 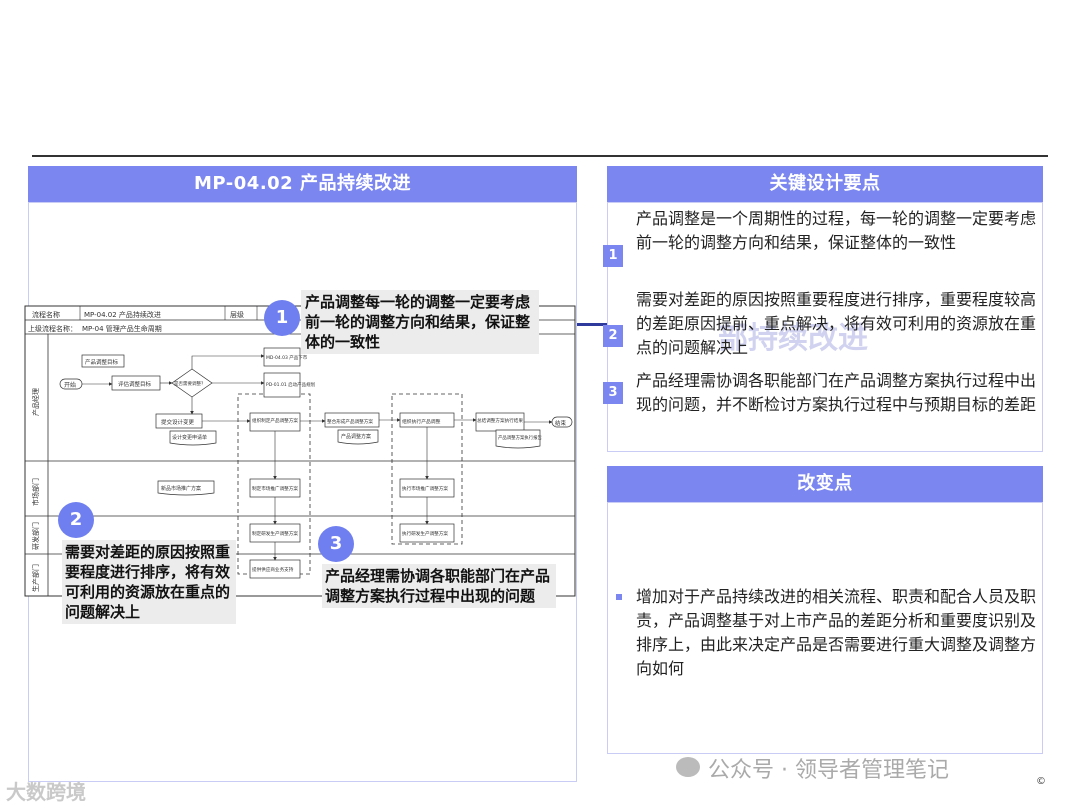 What do you see at coordinates (540, 156) in the screenshot?
I see `top-divider` at bounding box center [540, 156].